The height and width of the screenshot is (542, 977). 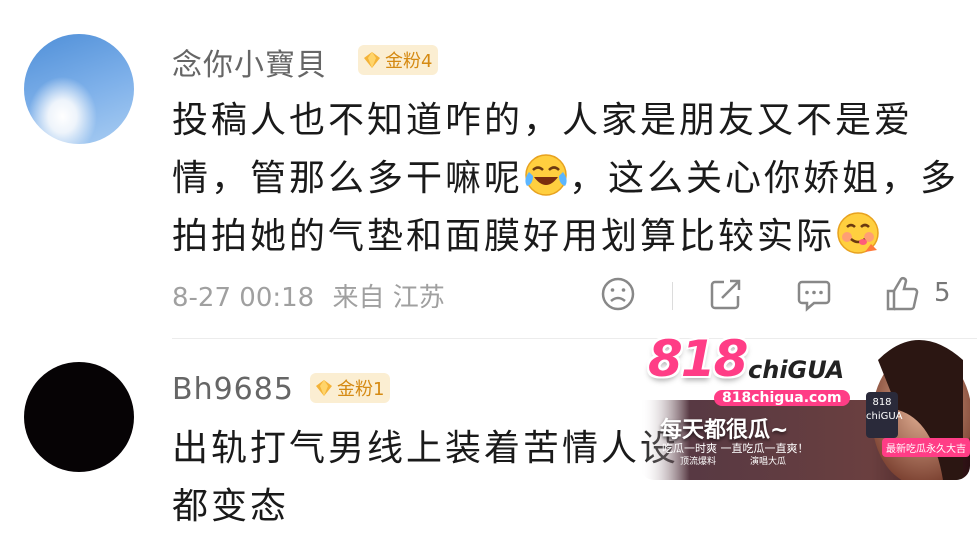 I want to click on comment-line: 投稿人也不知道咋的，人家是朋友又不是爱, so click(x=543, y=120).